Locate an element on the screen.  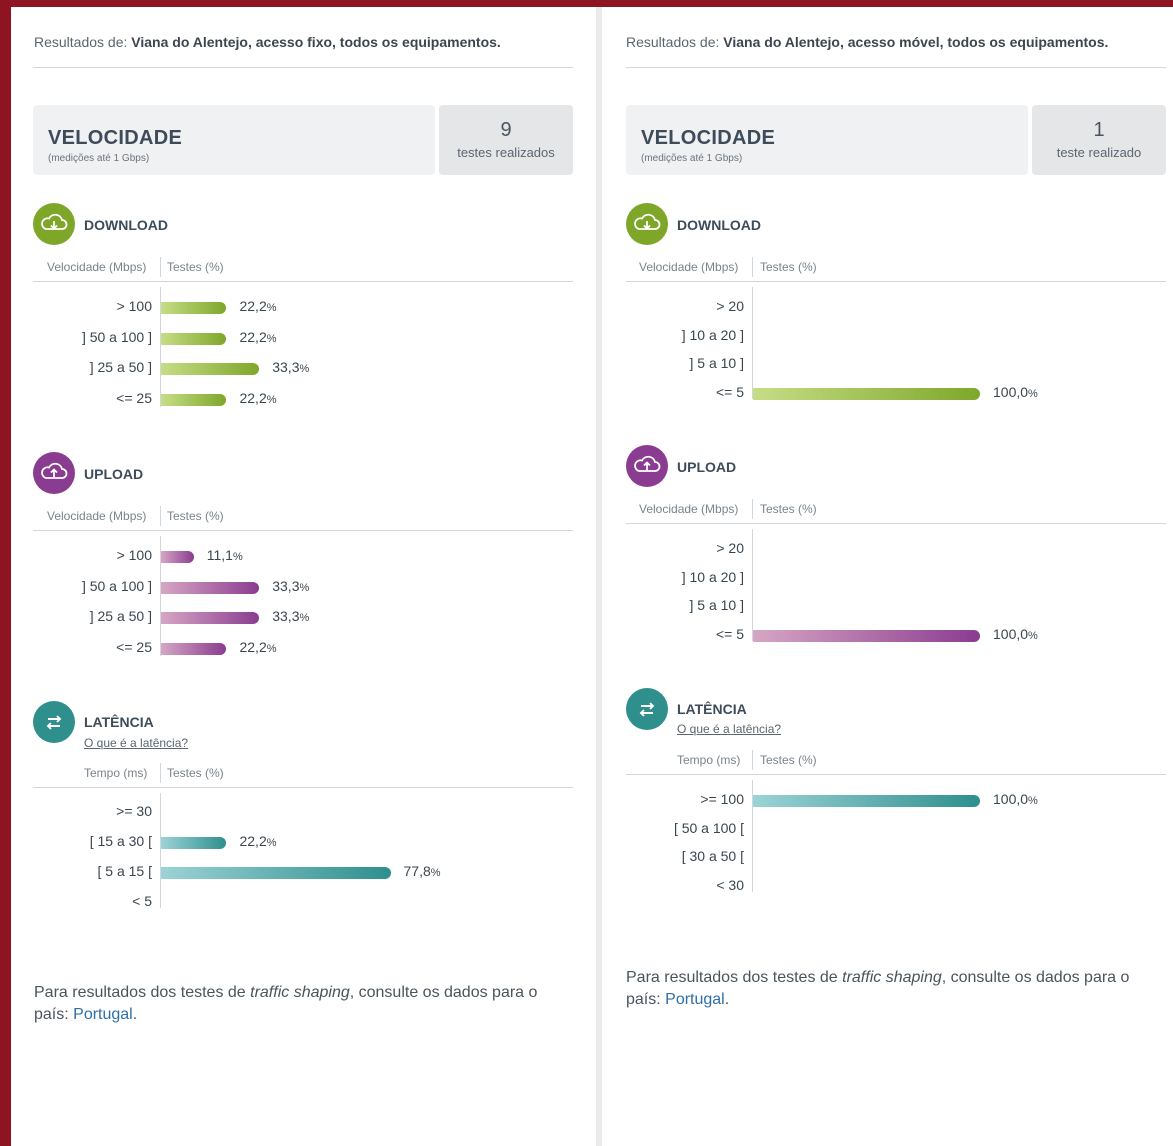
latency-title: LATÊNCIA is located at coordinates (712, 709).